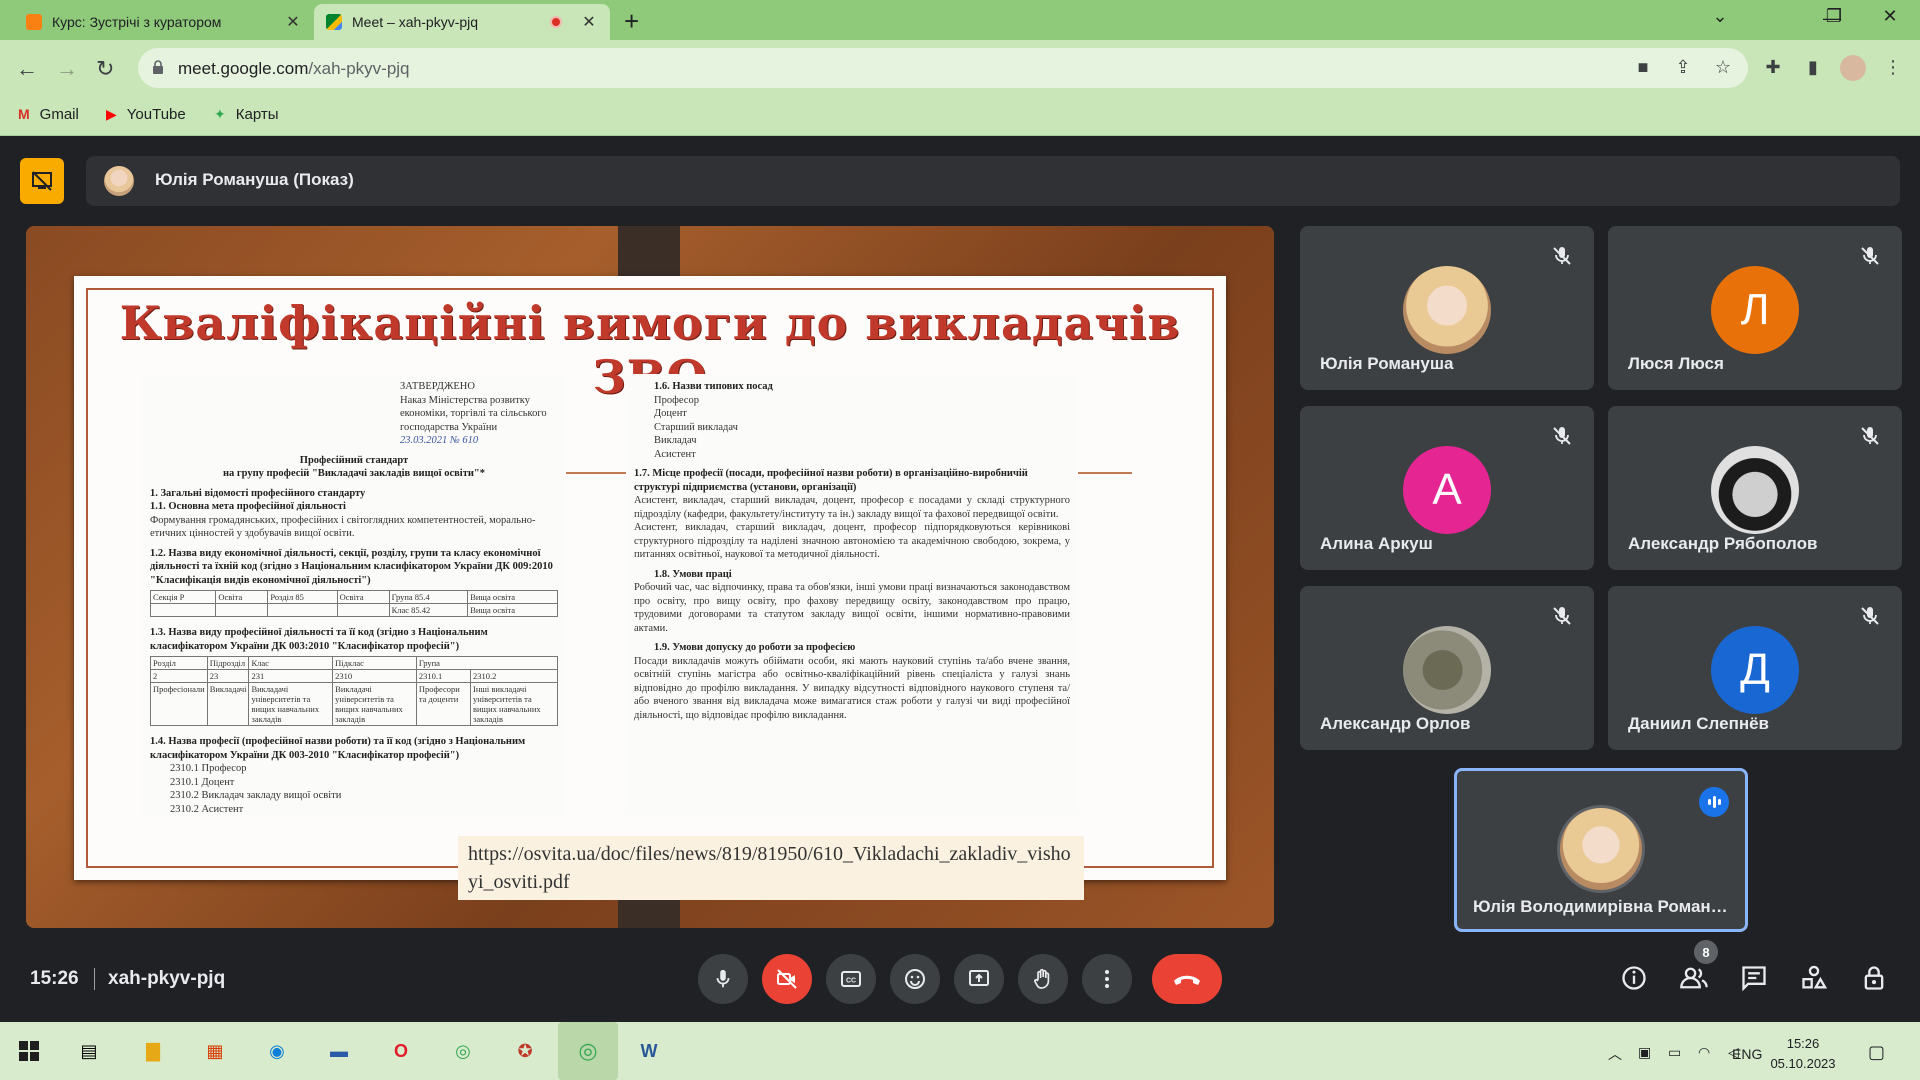 Image resolution: width=1920 pixels, height=1080 pixels. Describe the element at coordinates (1874, 980) in the screenshot. I see `host-controls-icon` at that location.